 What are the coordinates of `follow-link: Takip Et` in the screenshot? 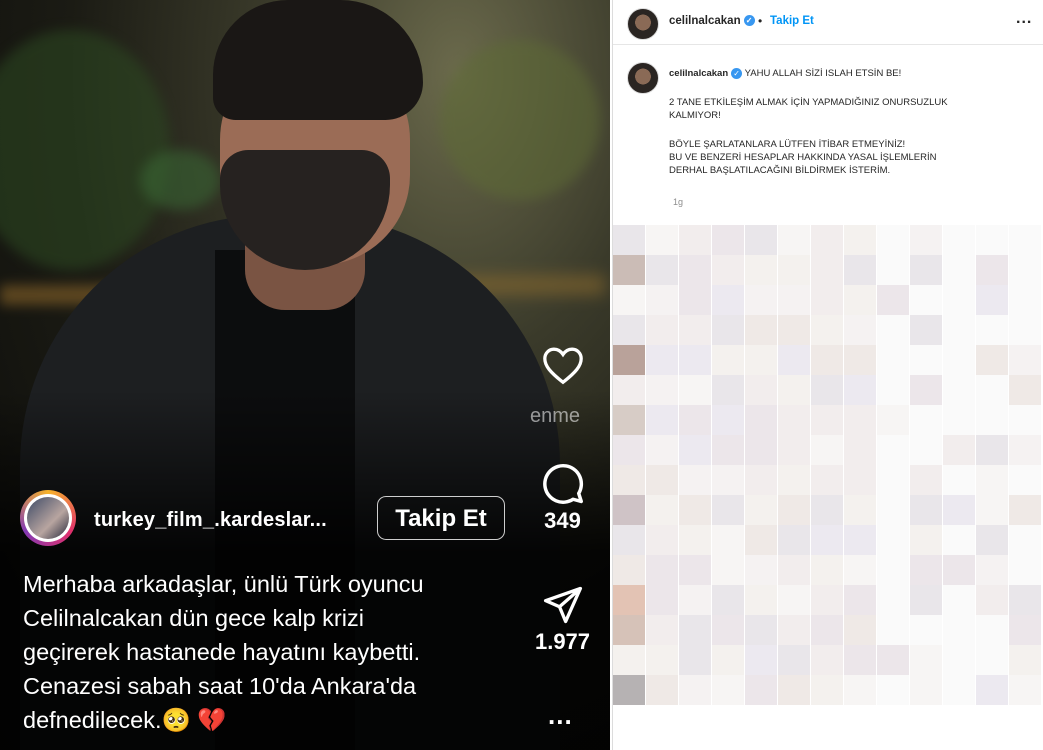 It's located at (792, 21).